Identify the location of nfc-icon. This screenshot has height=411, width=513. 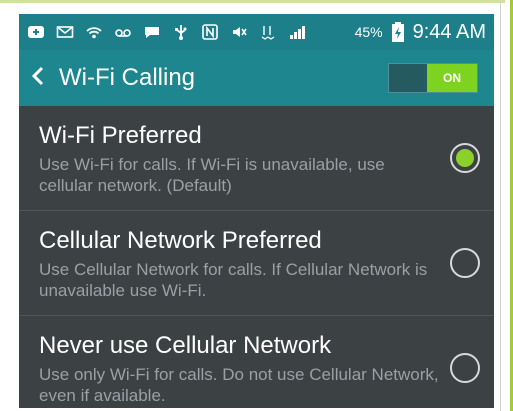
(210, 32).